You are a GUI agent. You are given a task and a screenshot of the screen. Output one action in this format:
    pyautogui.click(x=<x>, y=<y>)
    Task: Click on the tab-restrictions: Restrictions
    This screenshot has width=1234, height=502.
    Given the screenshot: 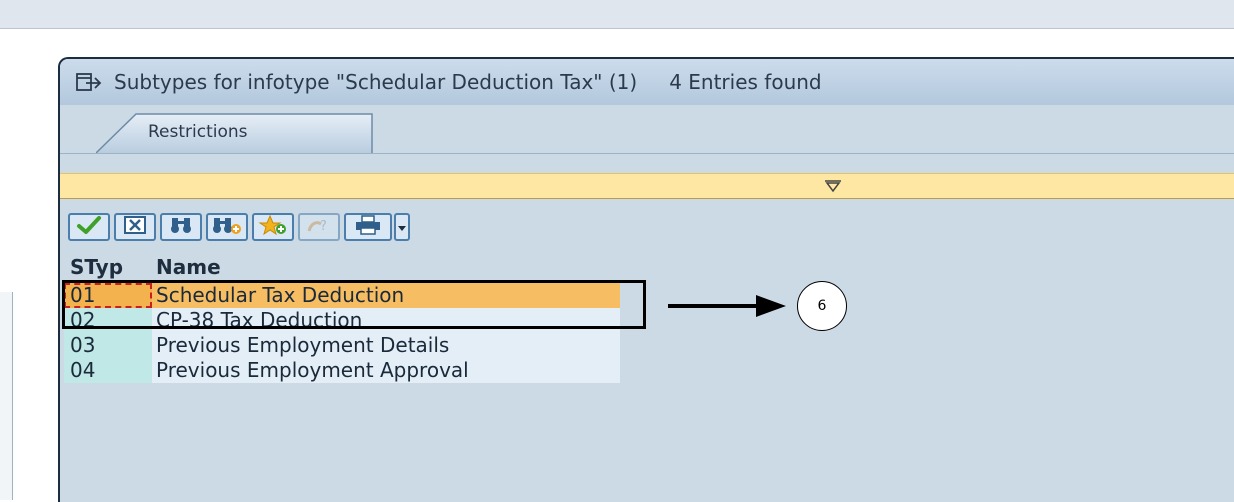 What is the action you would take?
    pyautogui.click(x=235, y=133)
    